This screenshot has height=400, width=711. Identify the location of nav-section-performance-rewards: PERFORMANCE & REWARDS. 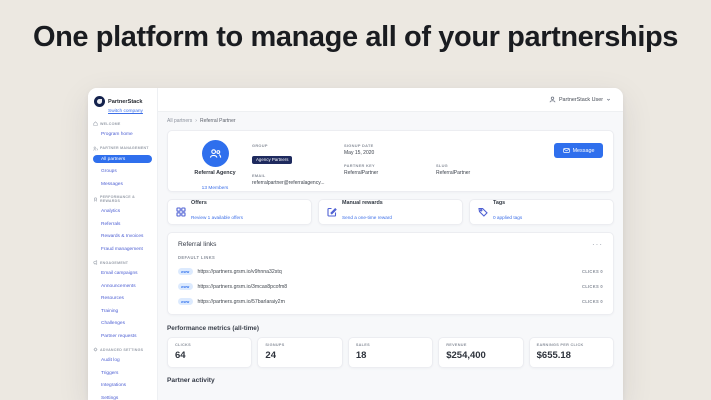
(122, 199).